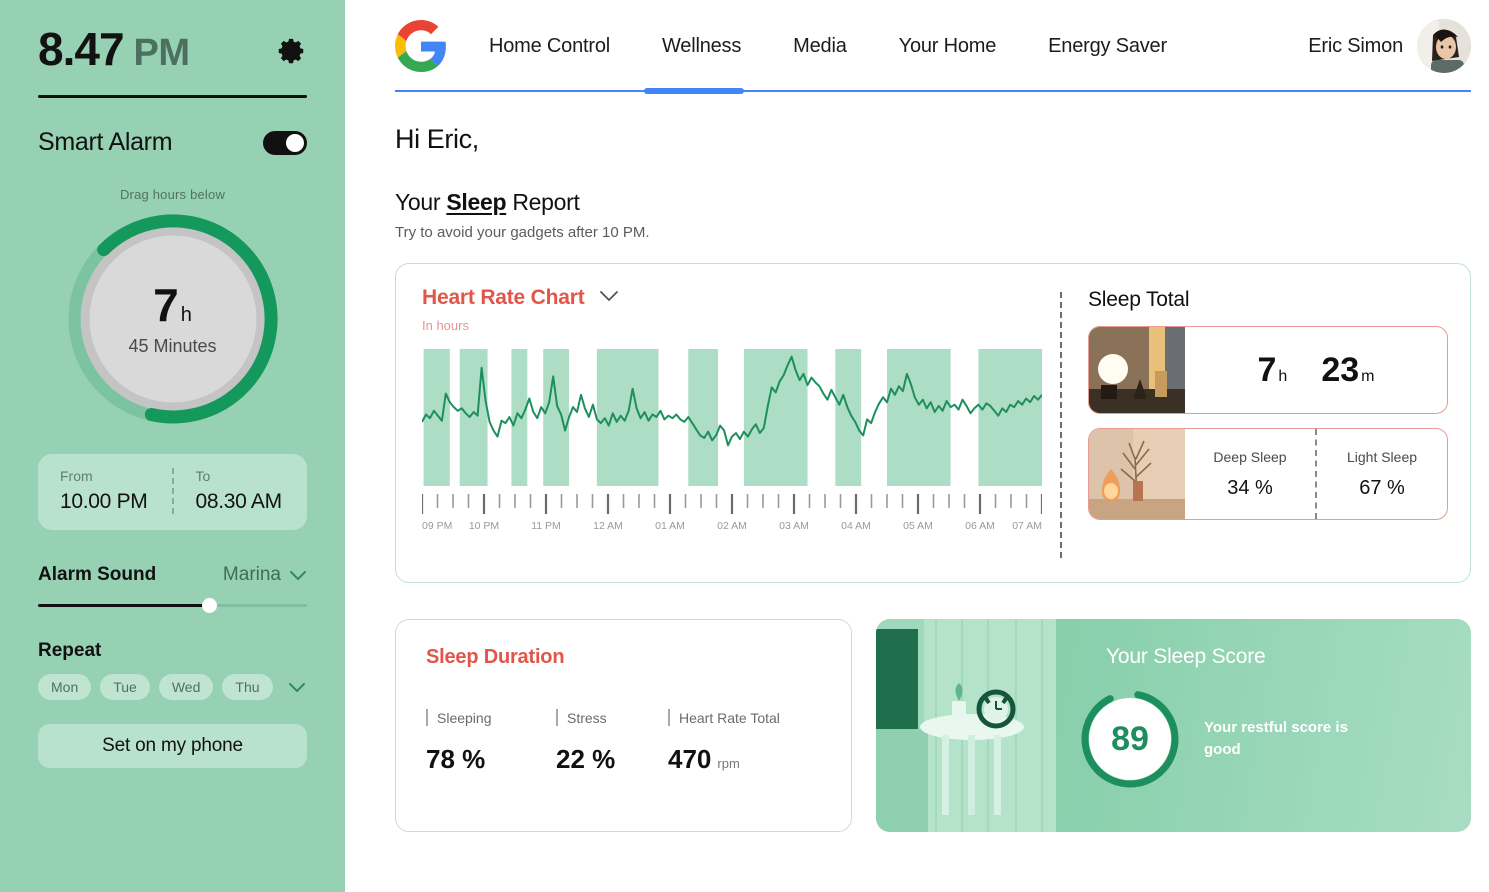 This screenshot has width=1489, height=892. Describe the element at coordinates (1382, 456) in the screenshot. I see `light-sleep-label: Light Sleep` at that location.